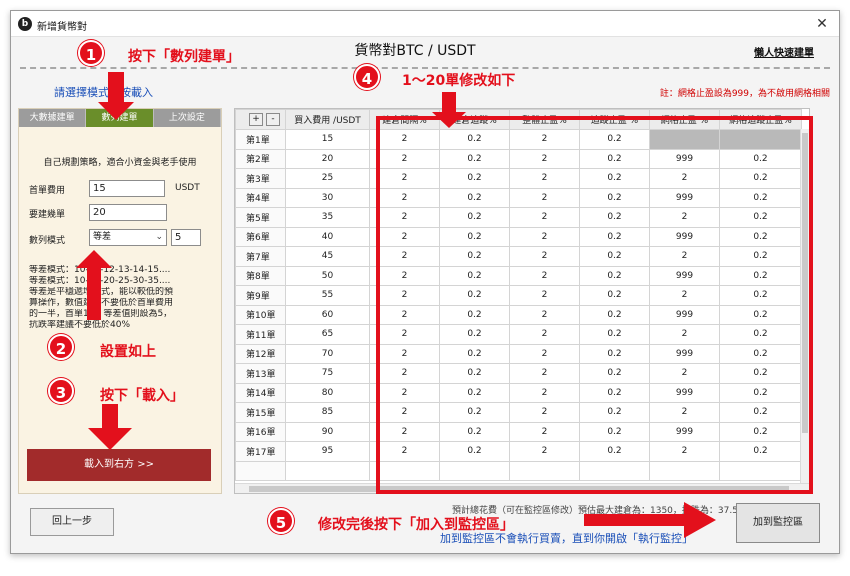 The height and width of the screenshot is (576, 850). Describe the element at coordinates (327, 139) in the screenshot. I see `table-cell: 15` at that location.